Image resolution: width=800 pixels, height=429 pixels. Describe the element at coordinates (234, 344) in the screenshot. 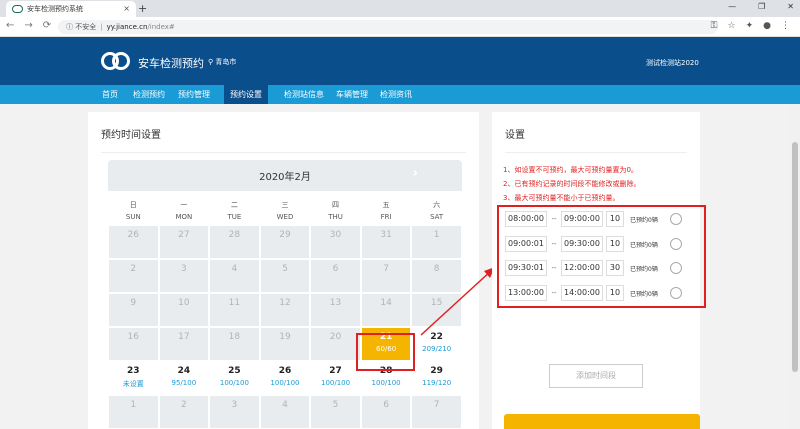

I see `calendar-day: 18` at that location.